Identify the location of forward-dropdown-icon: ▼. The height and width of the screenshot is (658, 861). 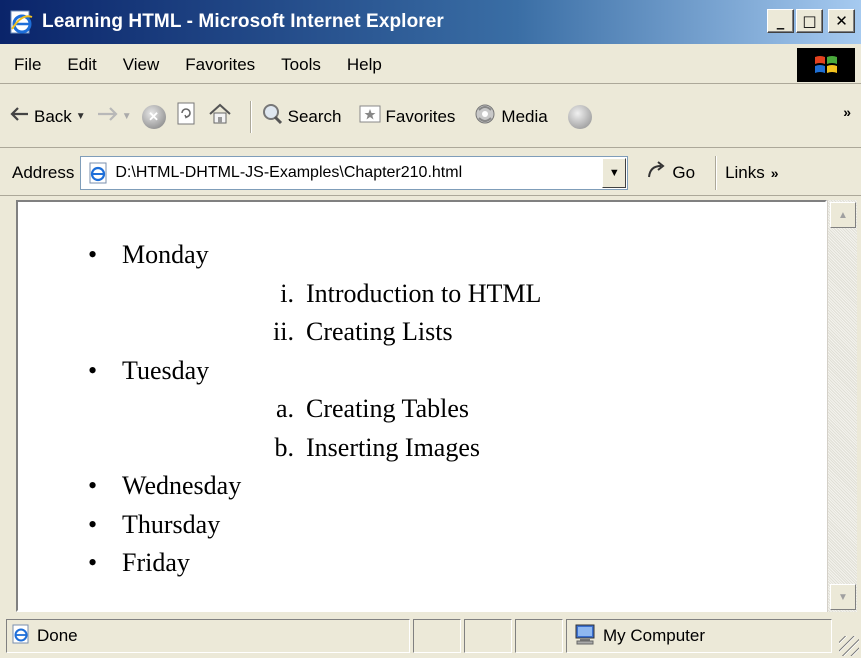
(127, 116).